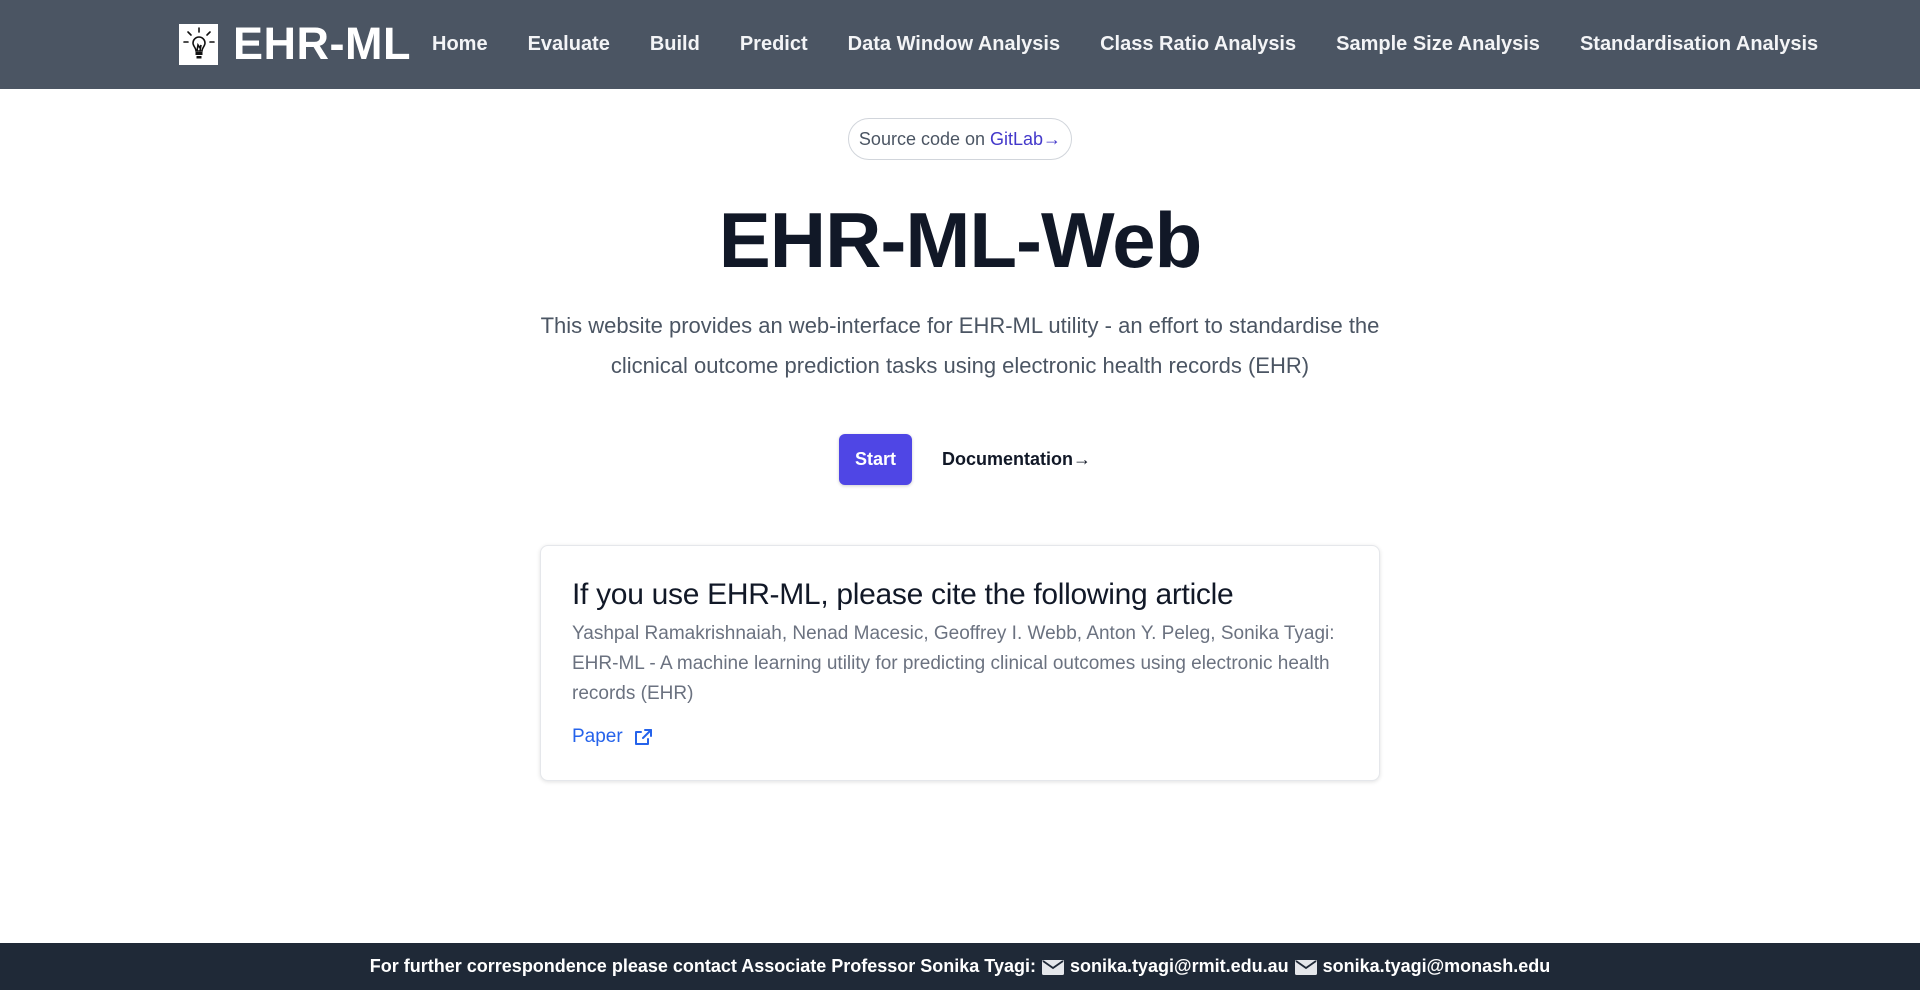 This screenshot has height=990, width=1920. Describe the element at coordinates (954, 44) in the screenshot. I see `nav-data-window-analysis: Data Window Analysis` at that location.